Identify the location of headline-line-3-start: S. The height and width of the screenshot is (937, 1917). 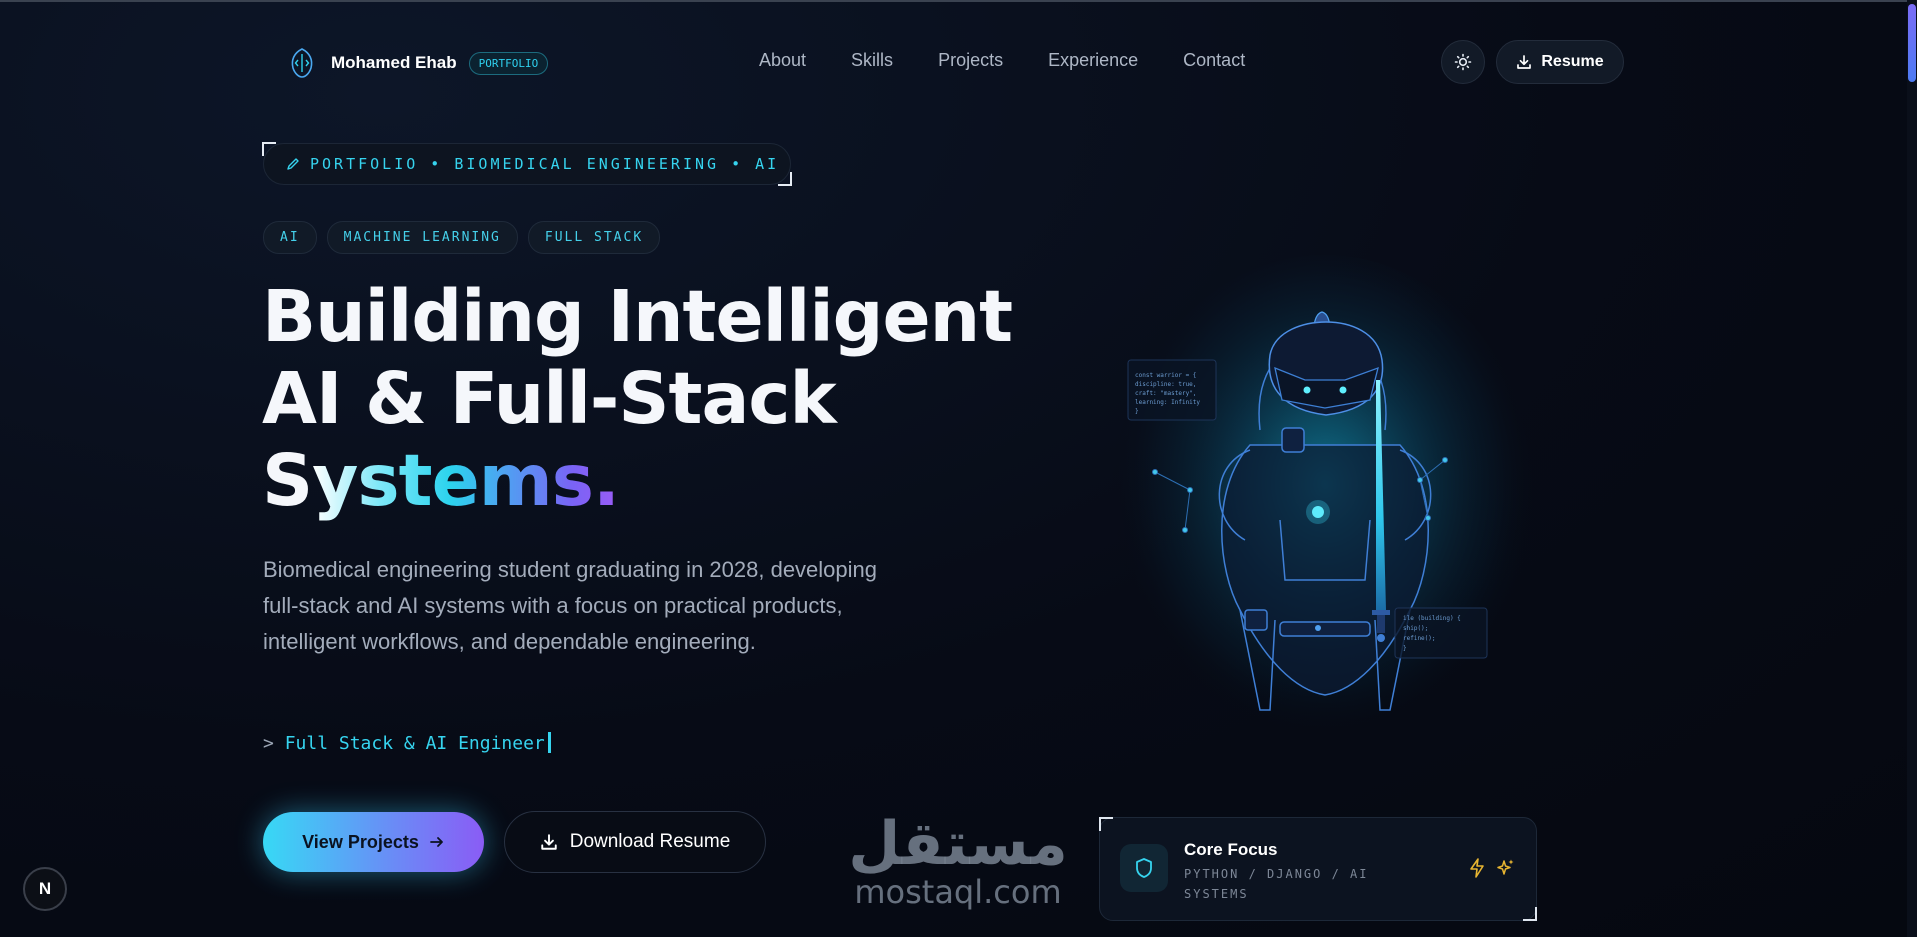
(287, 480).